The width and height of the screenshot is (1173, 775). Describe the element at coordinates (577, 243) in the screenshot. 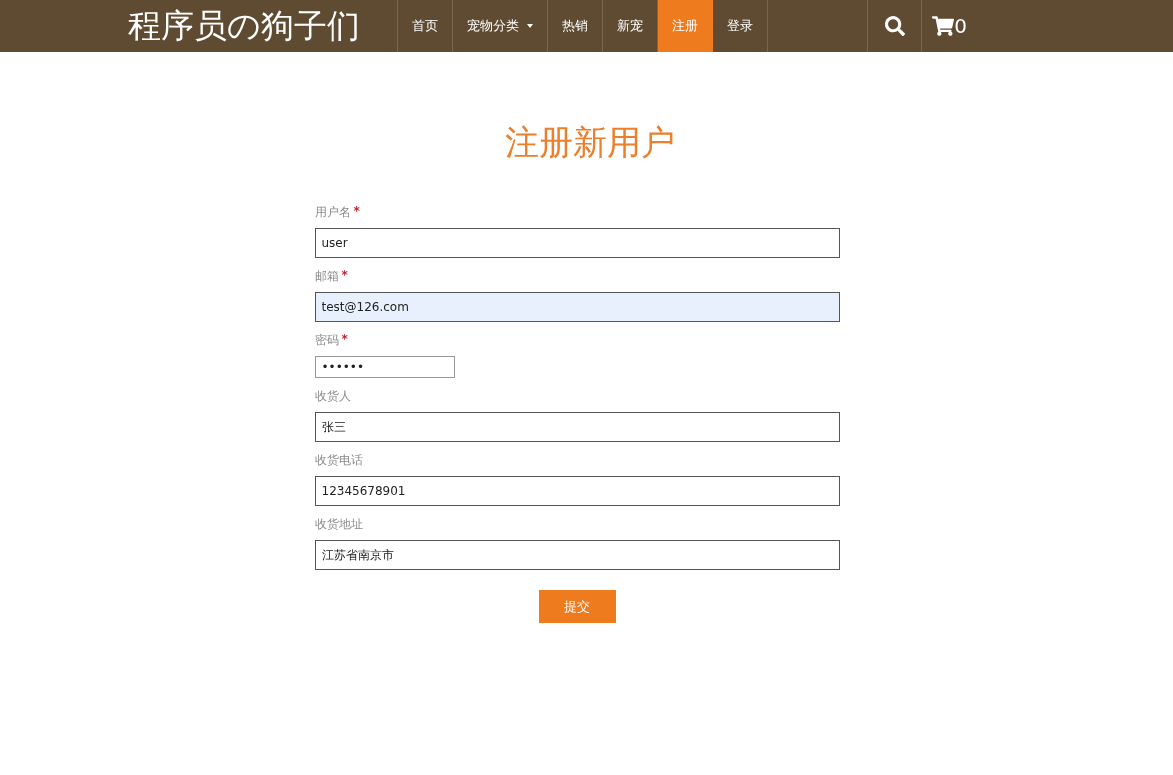

I see `input-field: user` at that location.